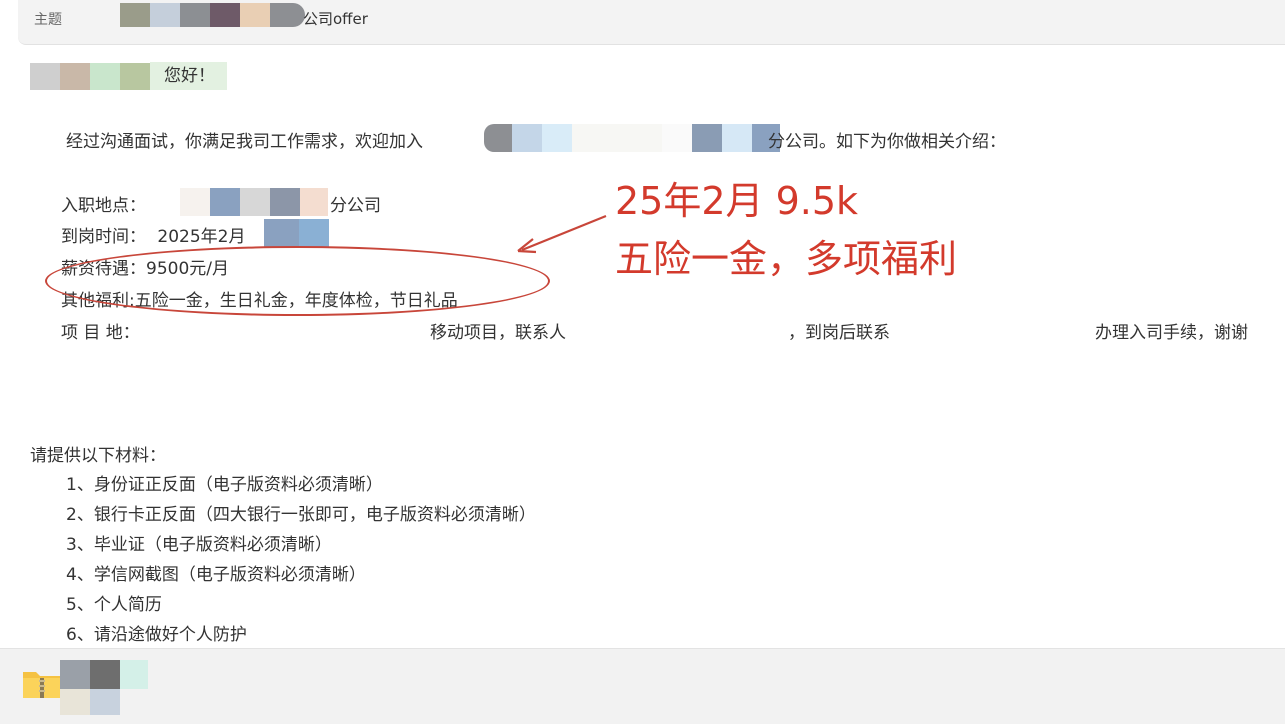 This screenshot has width=1285, height=724. What do you see at coordinates (156, 635) in the screenshot?
I see `material-item: 6、请沿途做好个人防护` at bounding box center [156, 635].